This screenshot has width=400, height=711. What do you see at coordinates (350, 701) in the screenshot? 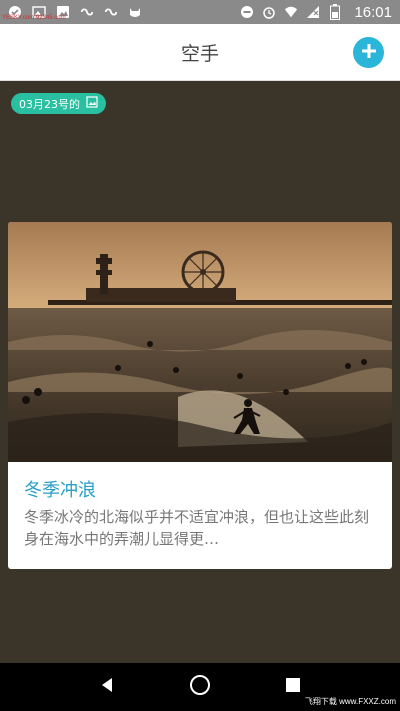
I see `brand-watermark: 飞翔下载 www.FXXZ.com` at bounding box center [350, 701].